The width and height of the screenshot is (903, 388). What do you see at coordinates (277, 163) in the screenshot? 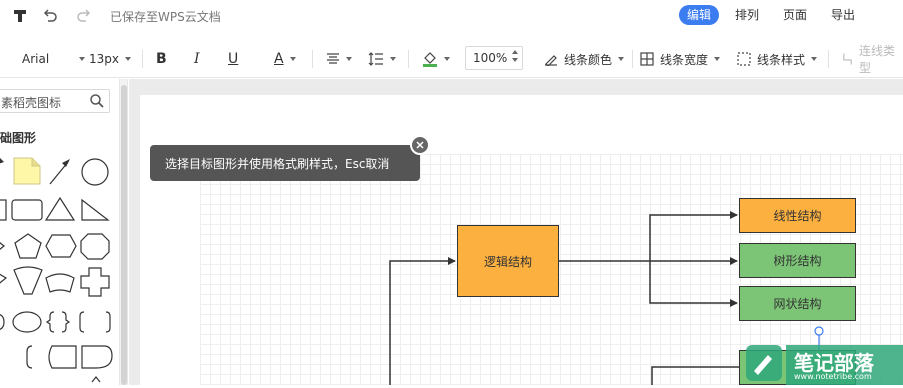
I see `tooltip-text: 选择目标图形并使用格式刷样式，Esc取消` at bounding box center [277, 163].